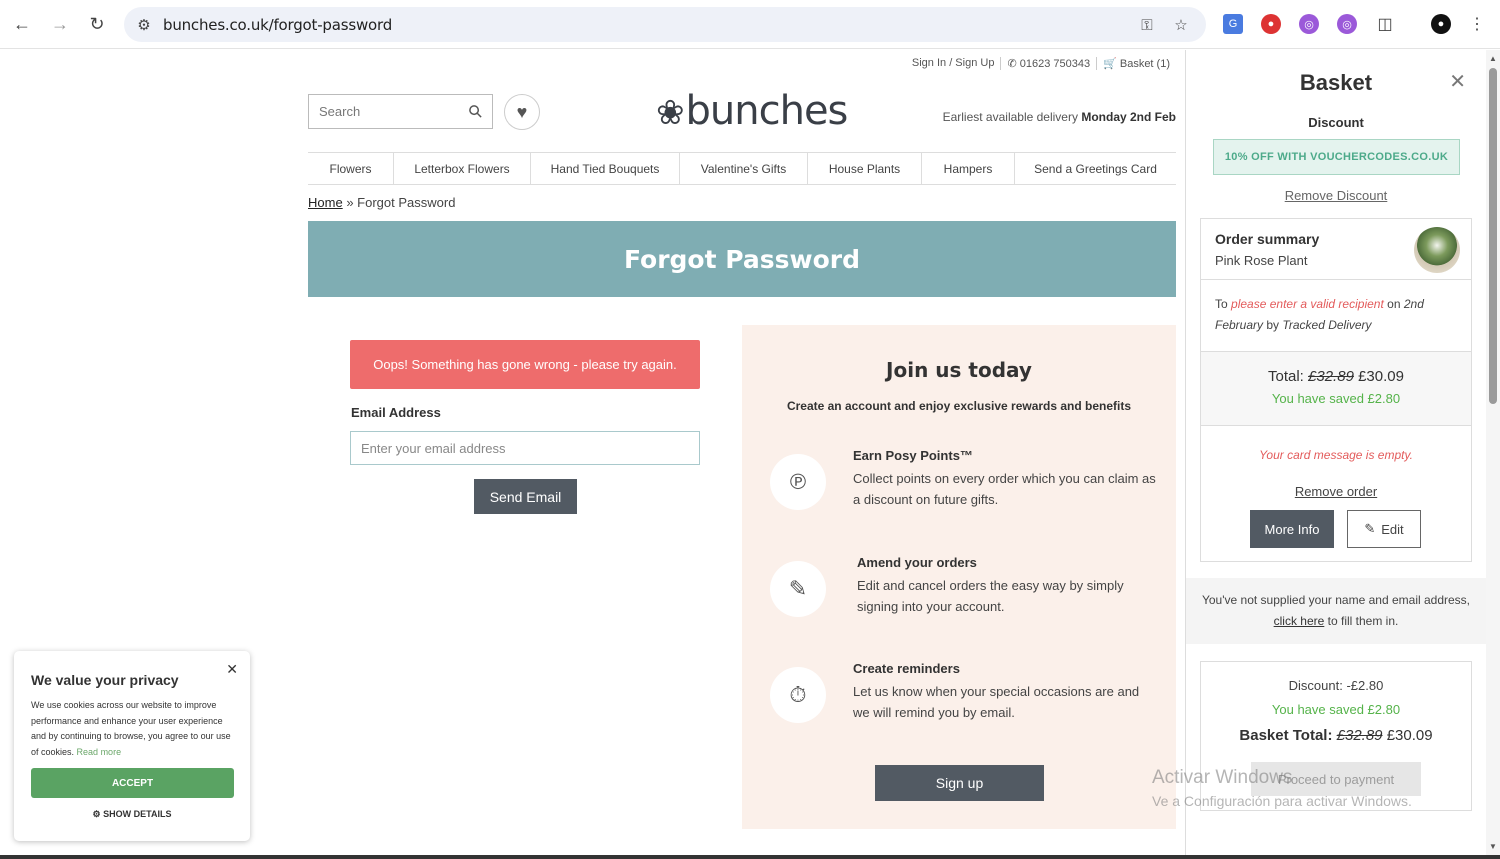  What do you see at coordinates (1336, 122) in the screenshot?
I see `discount-label: Discount` at bounding box center [1336, 122].